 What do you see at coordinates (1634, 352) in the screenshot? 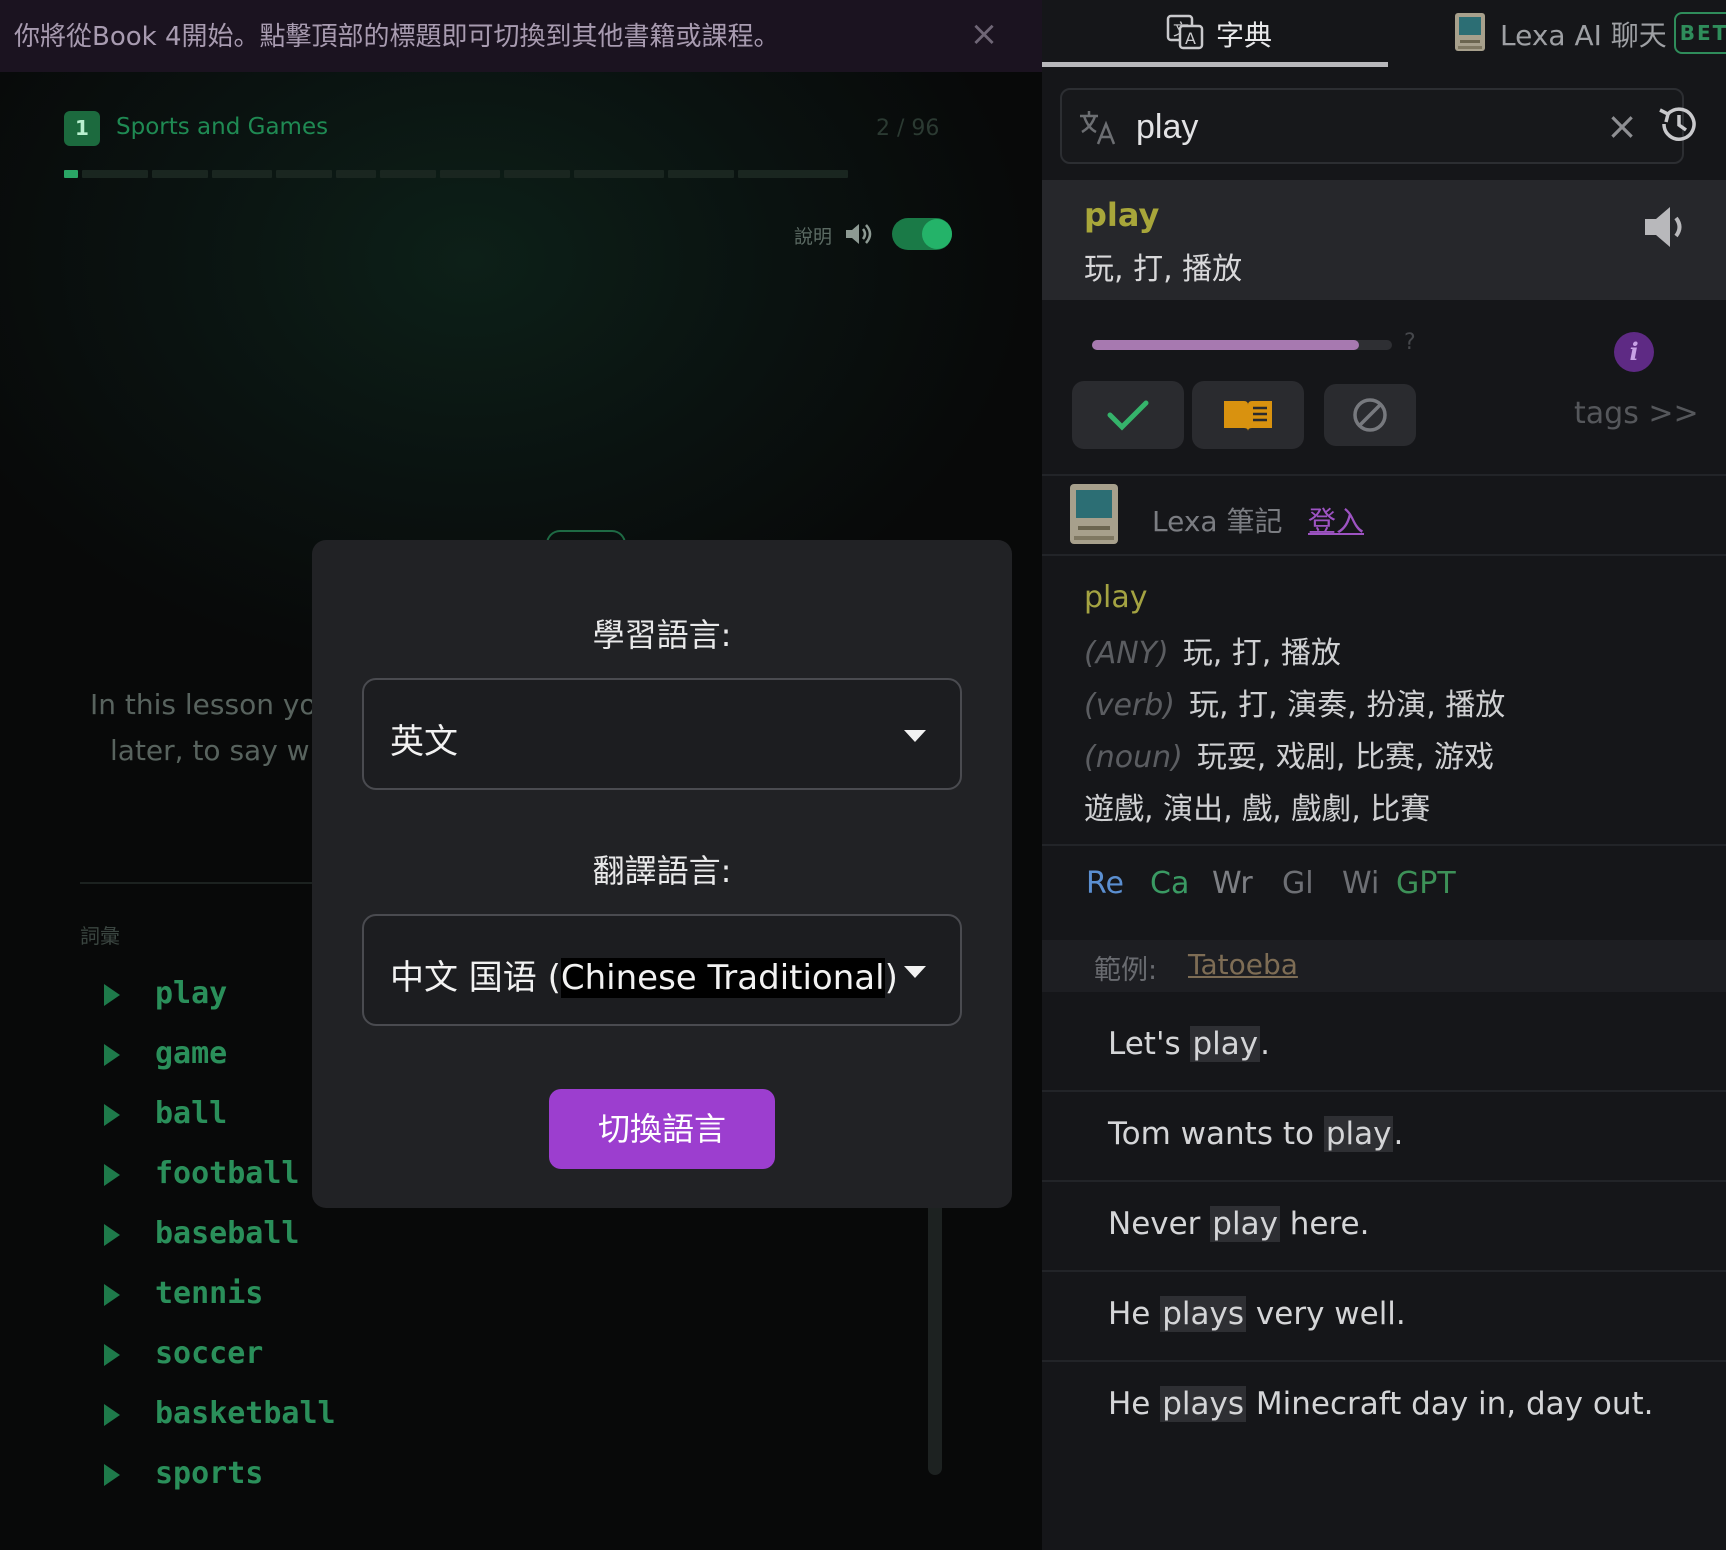
I see `info-icon: i` at bounding box center [1634, 352].